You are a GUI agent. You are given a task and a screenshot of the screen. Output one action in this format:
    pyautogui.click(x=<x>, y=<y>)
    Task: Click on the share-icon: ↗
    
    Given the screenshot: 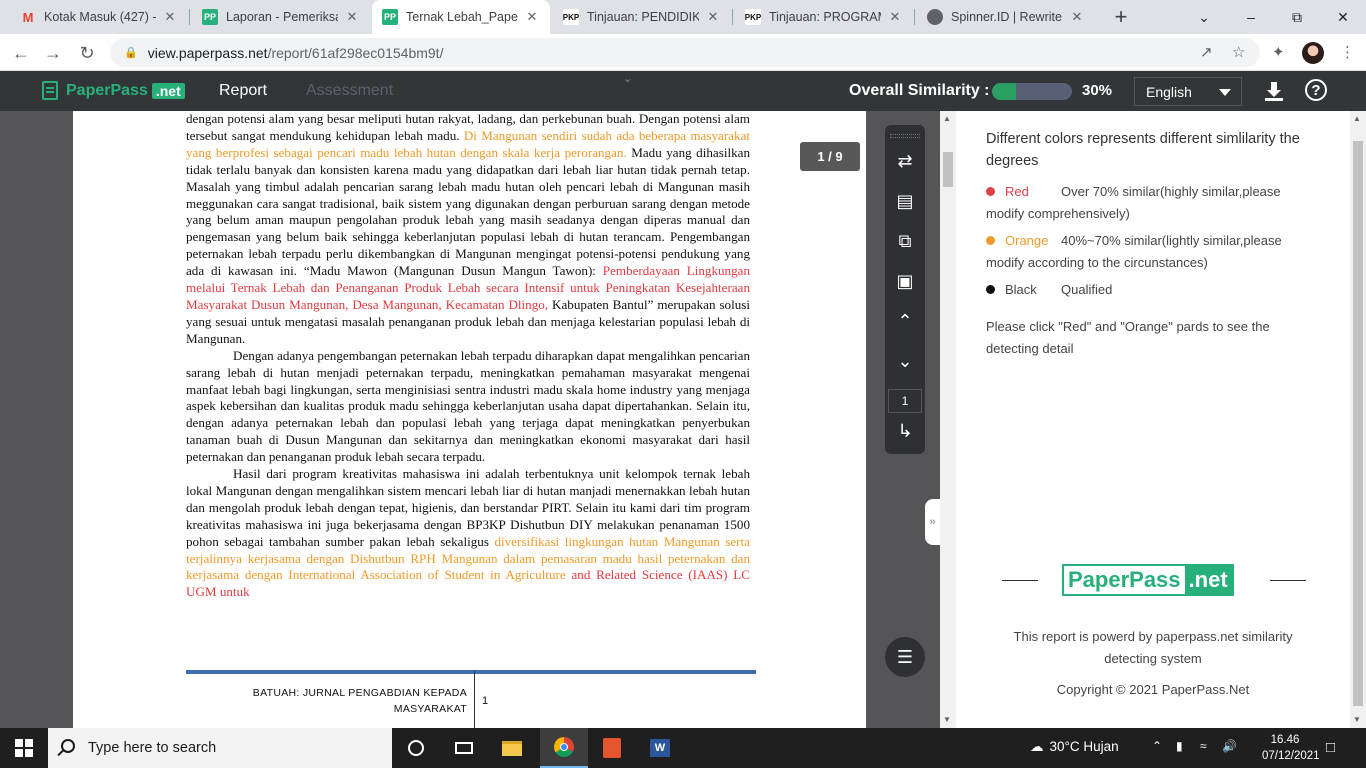 What is the action you would take?
    pyautogui.click(x=1206, y=52)
    